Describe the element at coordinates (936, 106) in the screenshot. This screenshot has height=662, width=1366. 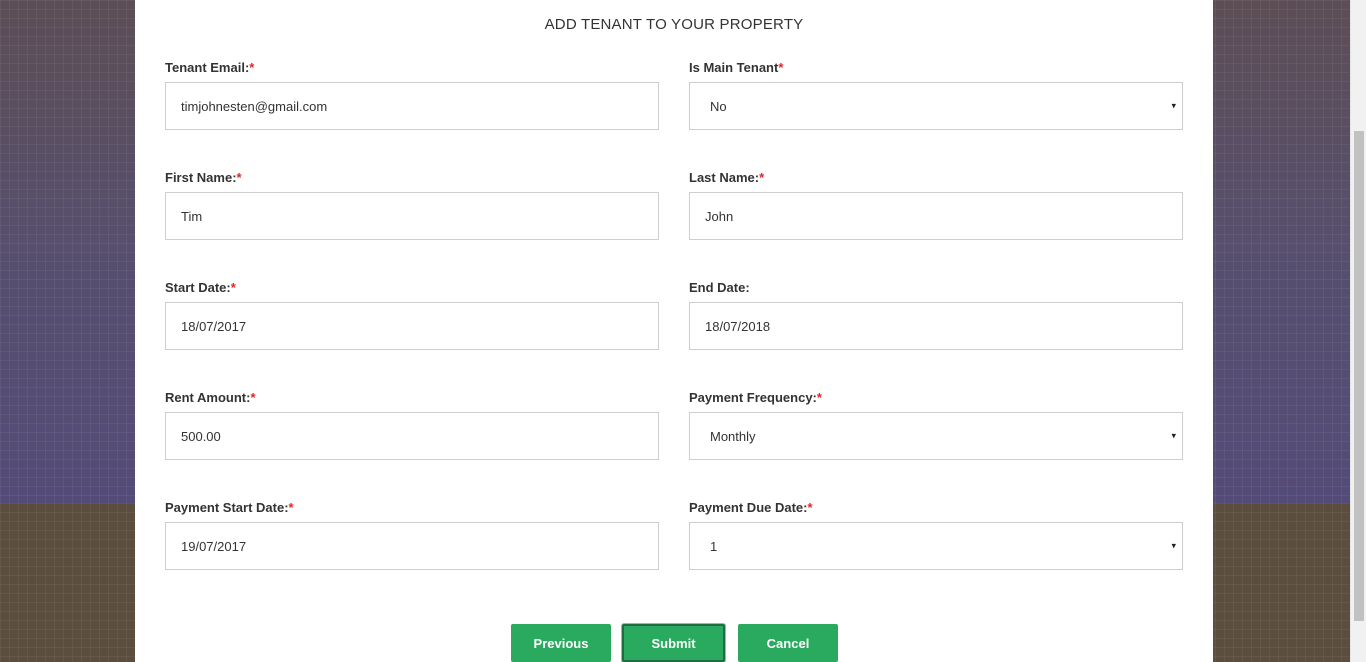
I see `is-main-tenant-select: No ▾` at that location.